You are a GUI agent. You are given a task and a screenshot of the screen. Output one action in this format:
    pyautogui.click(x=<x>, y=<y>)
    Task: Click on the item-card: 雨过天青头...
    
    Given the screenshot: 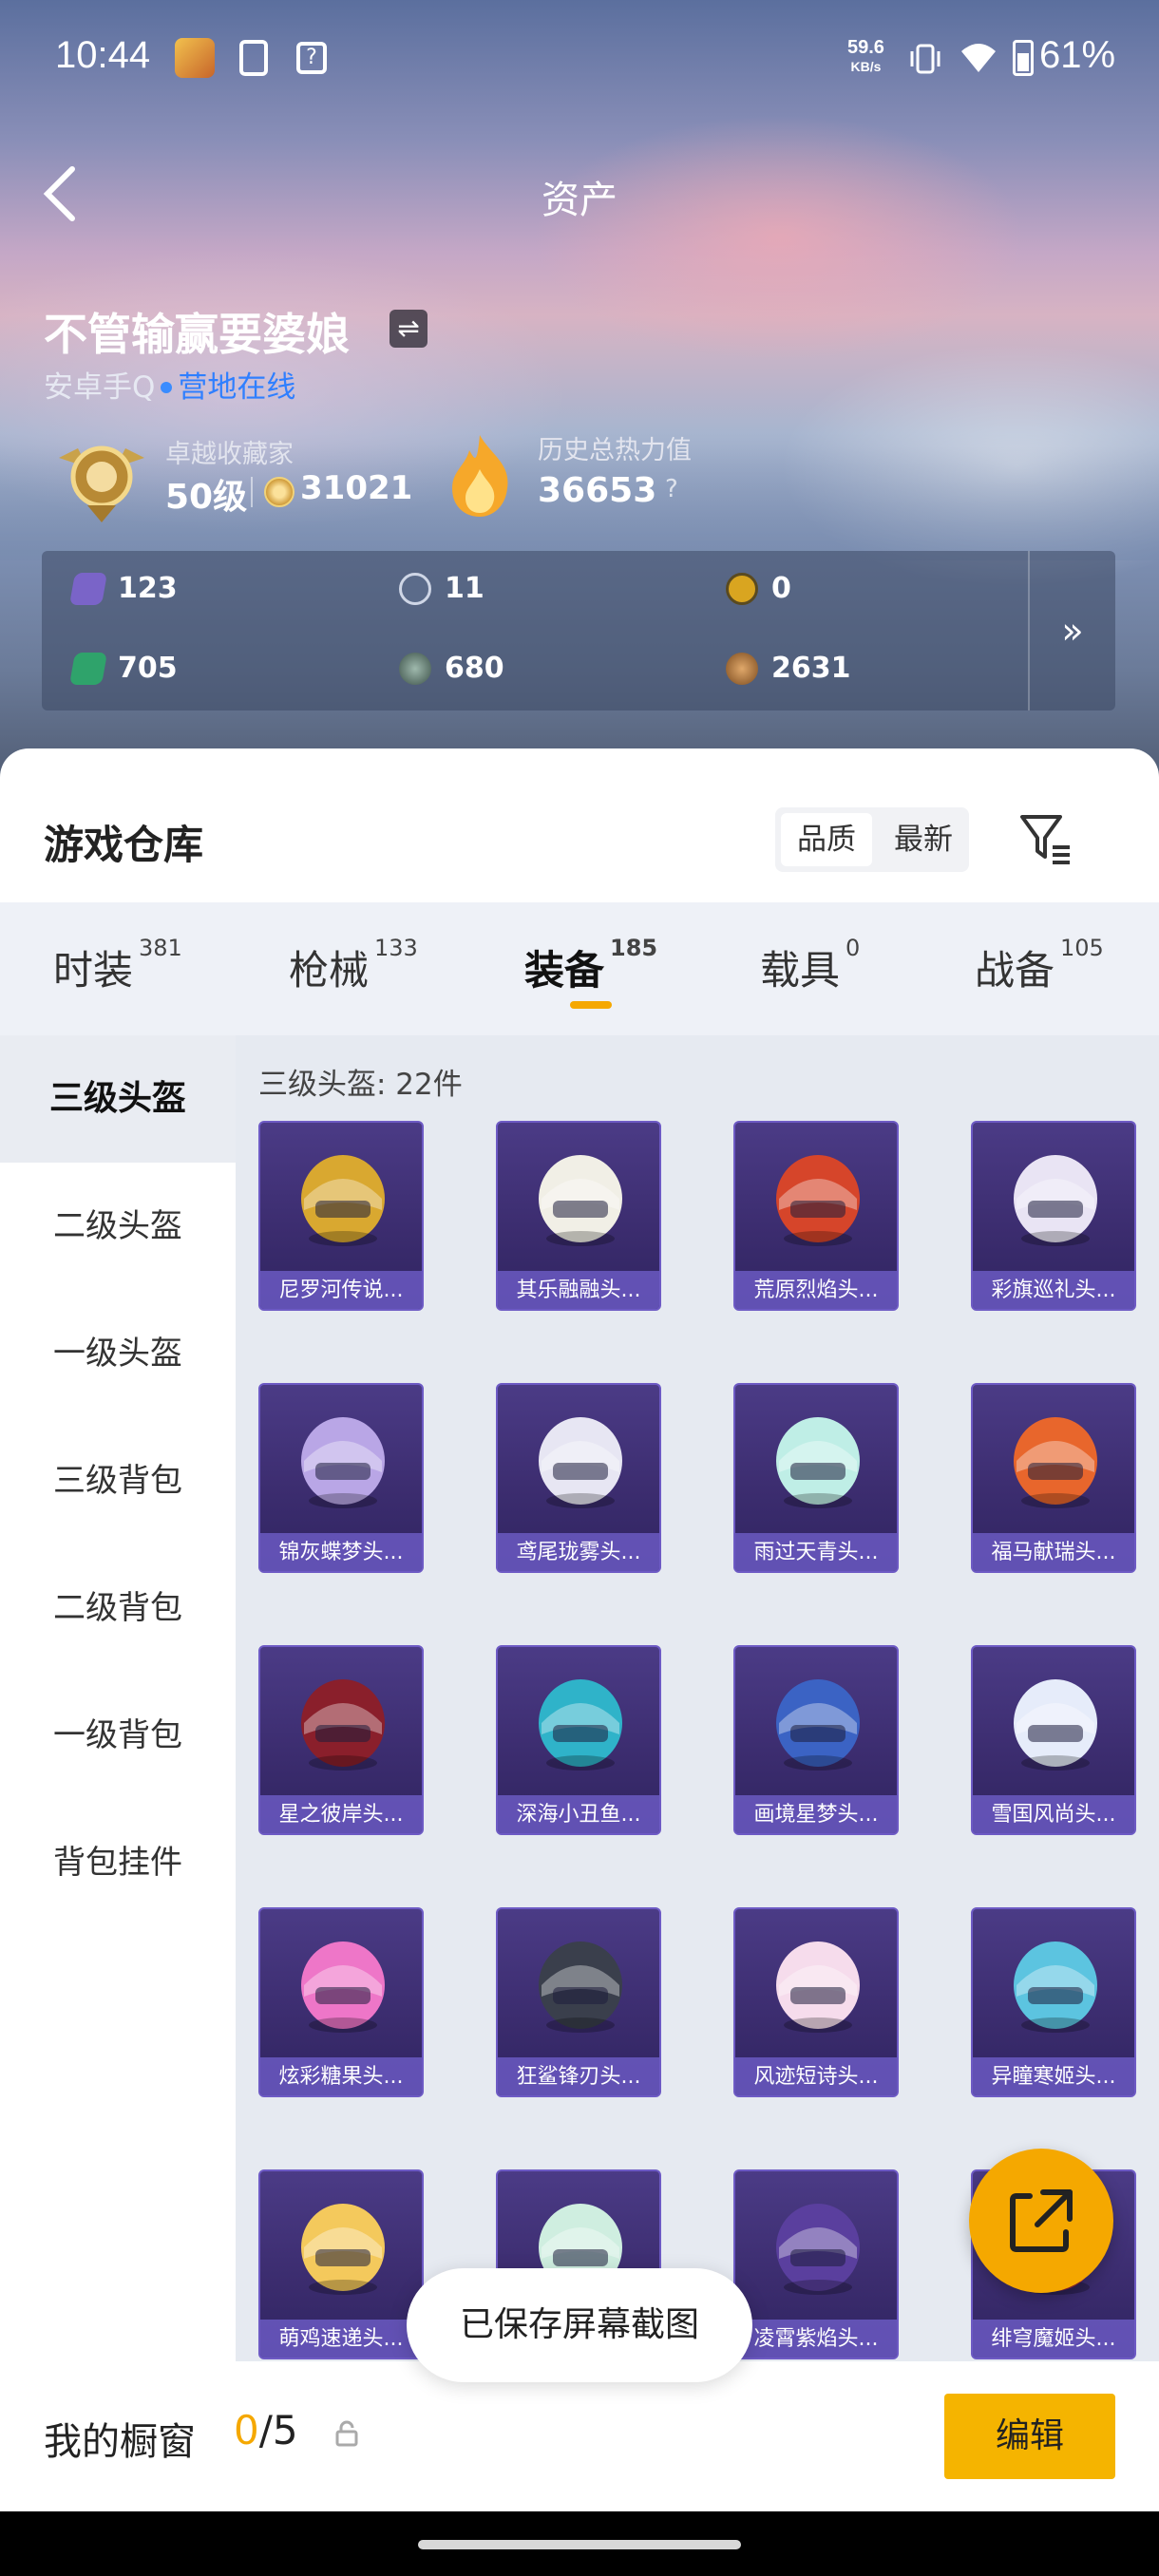 What is the action you would take?
    pyautogui.click(x=816, y=1478)
    